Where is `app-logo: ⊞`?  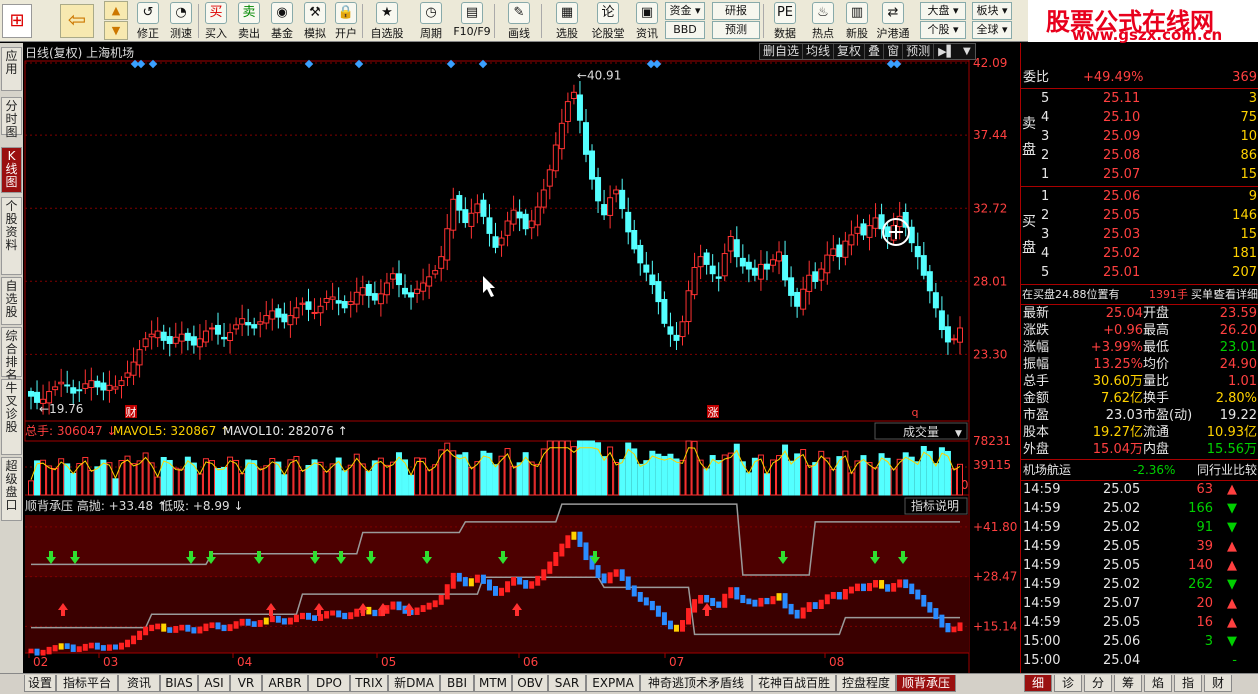
app-logo: ⊞ is located at coordinates (17, 21).